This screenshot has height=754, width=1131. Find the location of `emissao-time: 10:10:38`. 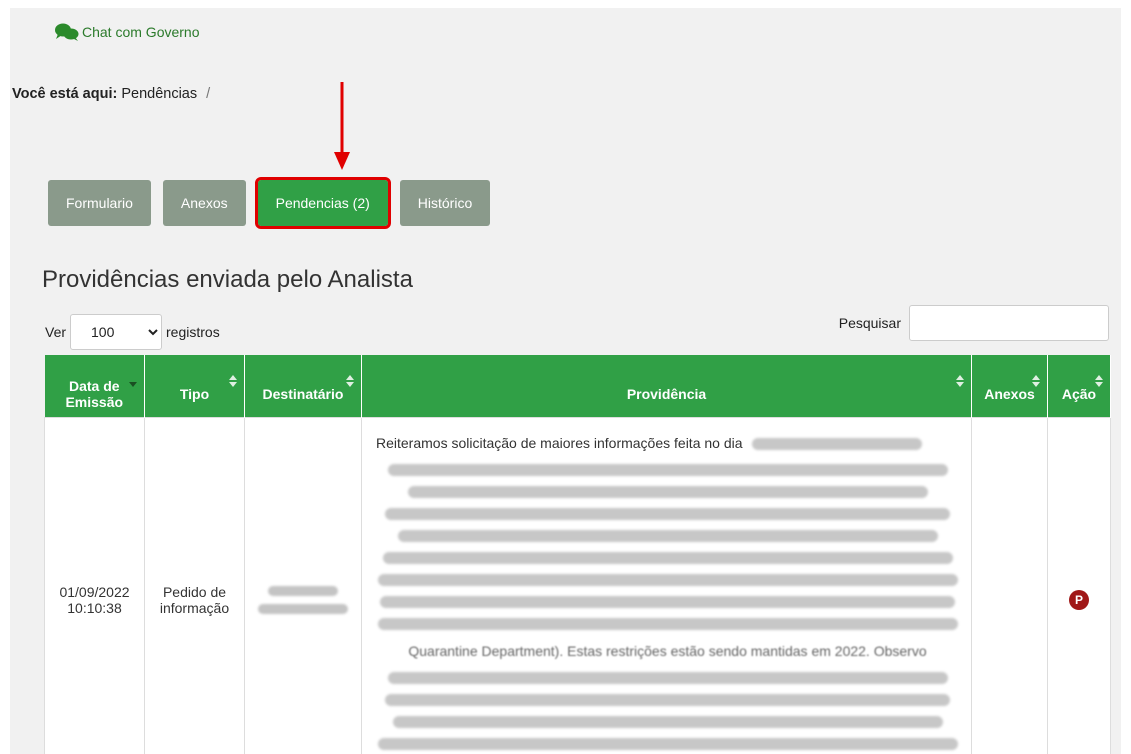

emissao-time: 10:10:38 is located at coordinates (94, 607).